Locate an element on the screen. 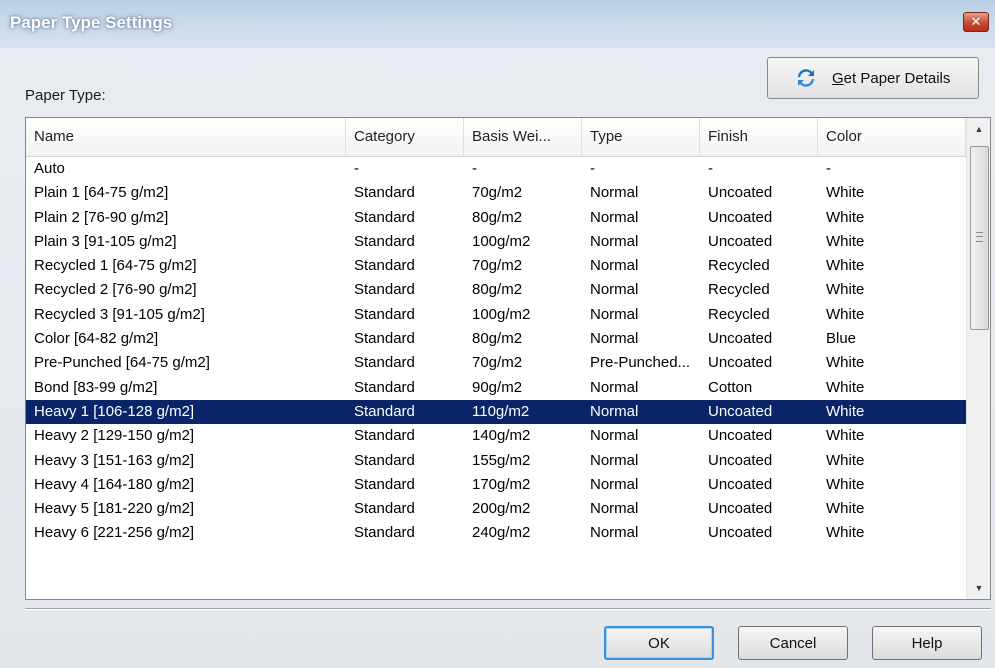 The image size is (995, 668). cell-basis-weight: 90g/m2 is located at coordinates (497, 387).